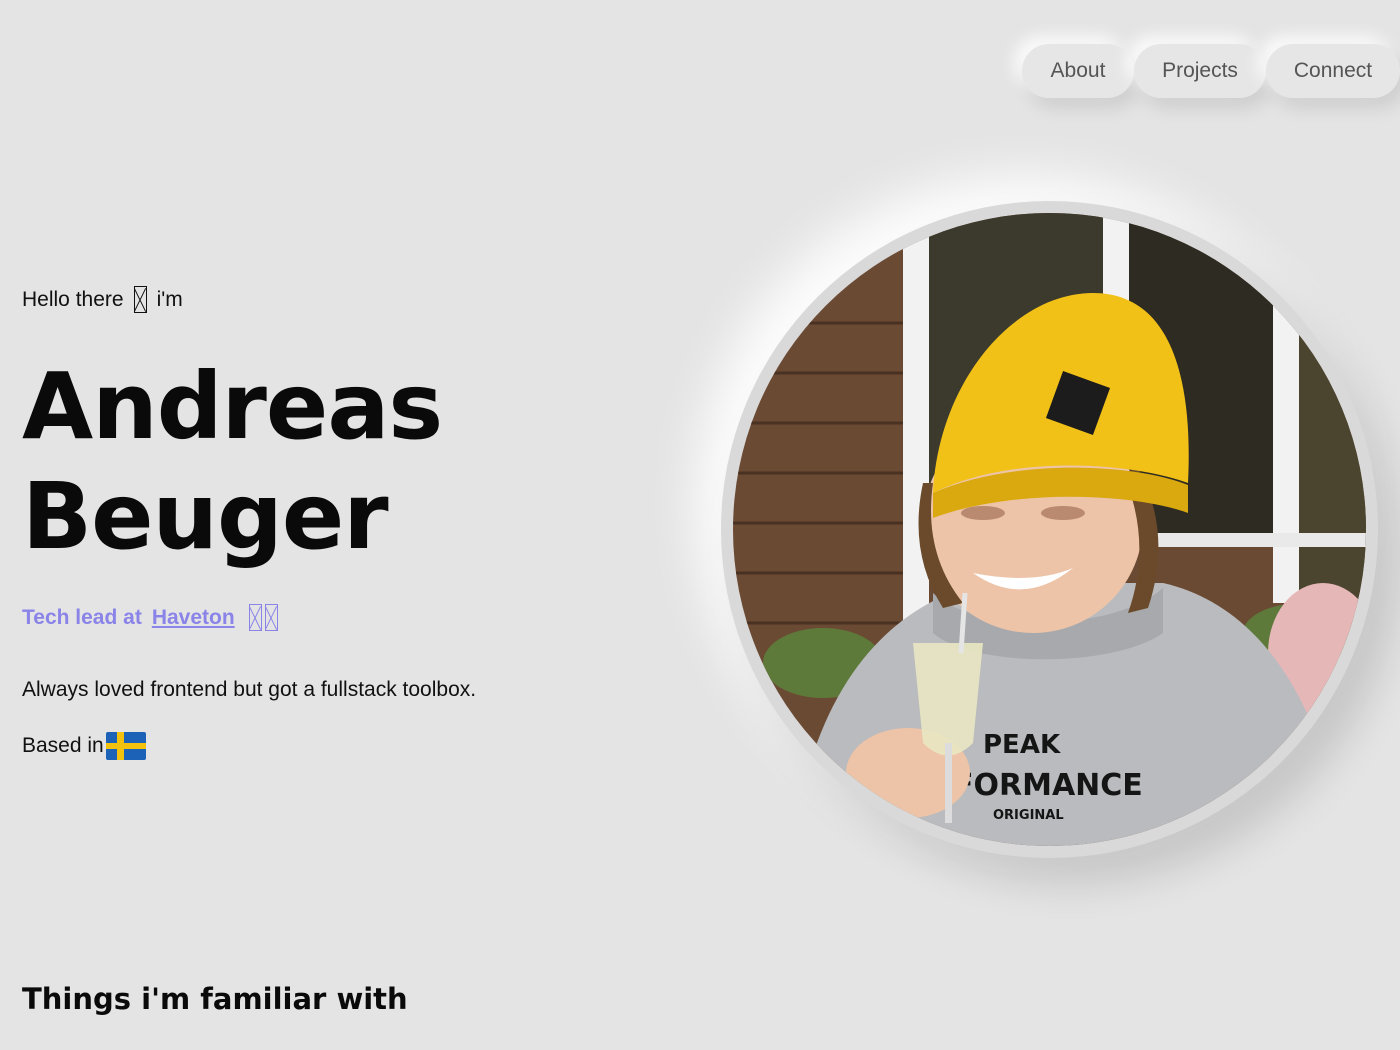 The image size is (1400, 1050). Describe the element at coordinates (1333, 71) in the screenshot. I see `nav-connect-link: Connect` at that location.